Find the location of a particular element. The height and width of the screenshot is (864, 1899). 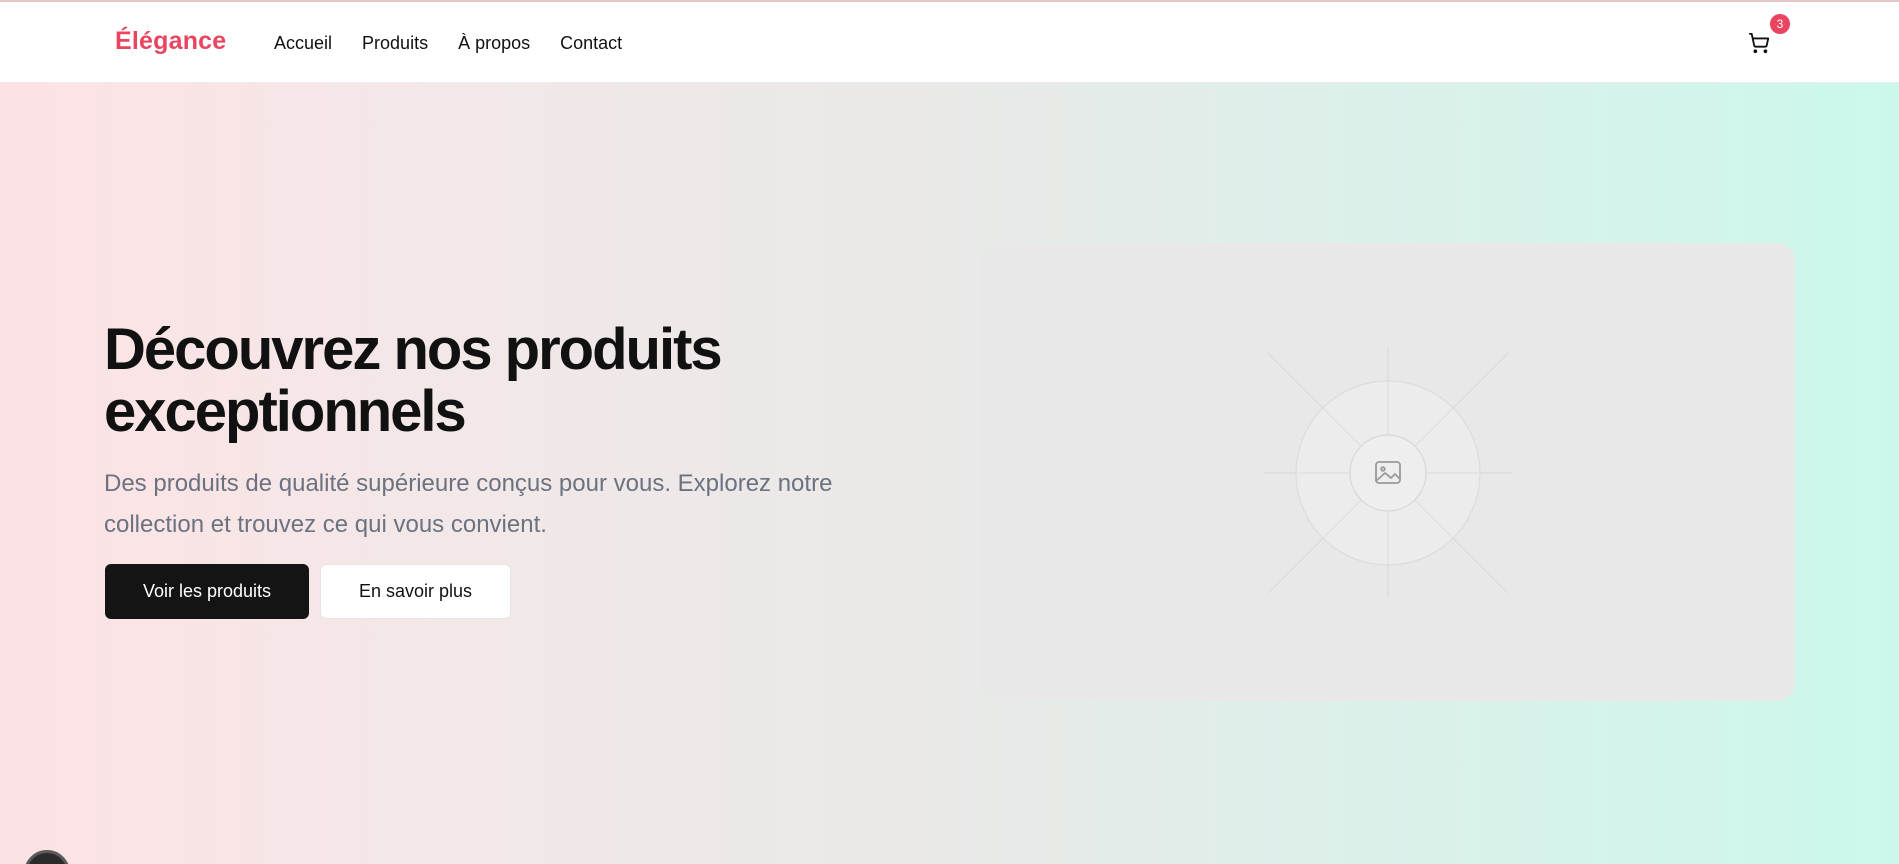

nav-item-contact: Contact is located at coordinates (591, 43).